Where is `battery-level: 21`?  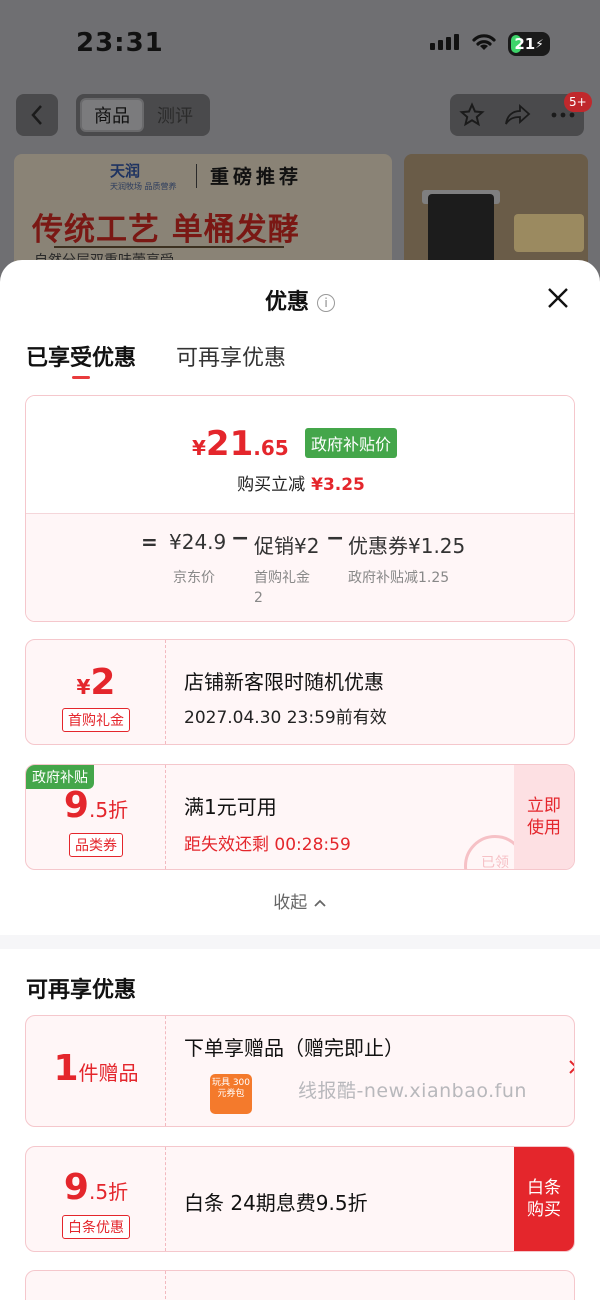
battery-level: 21 is located at coordinates (525, 44).